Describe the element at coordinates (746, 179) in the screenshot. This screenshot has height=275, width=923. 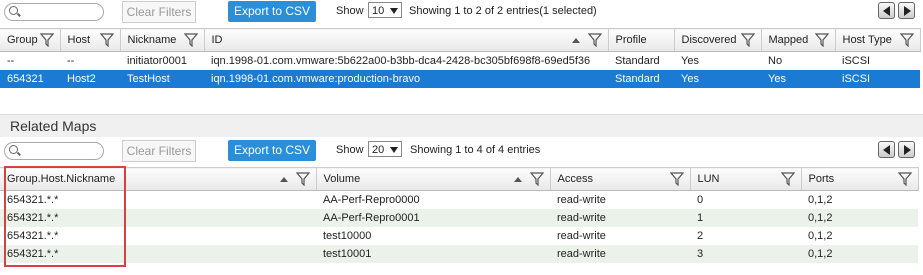
I see `column-header-lun: LUN` at that location.